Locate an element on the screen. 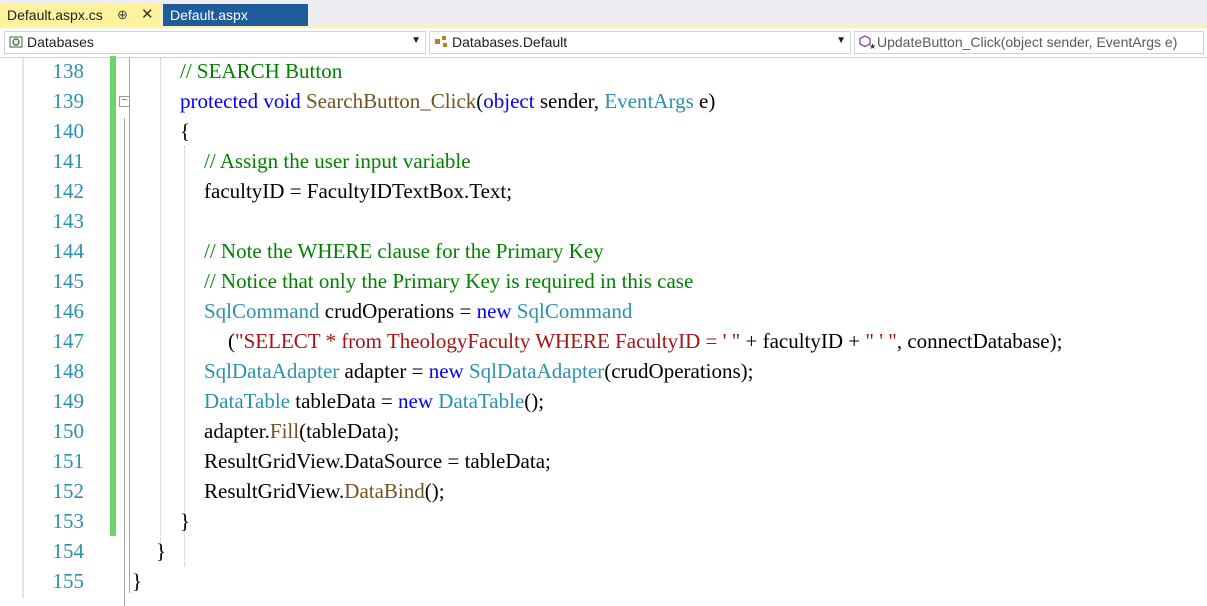 This screenshot has width=1207, height=606. code-line: 142 facultyID = FacultyIDTextBox.Text; is located at coordinates (603, 191).